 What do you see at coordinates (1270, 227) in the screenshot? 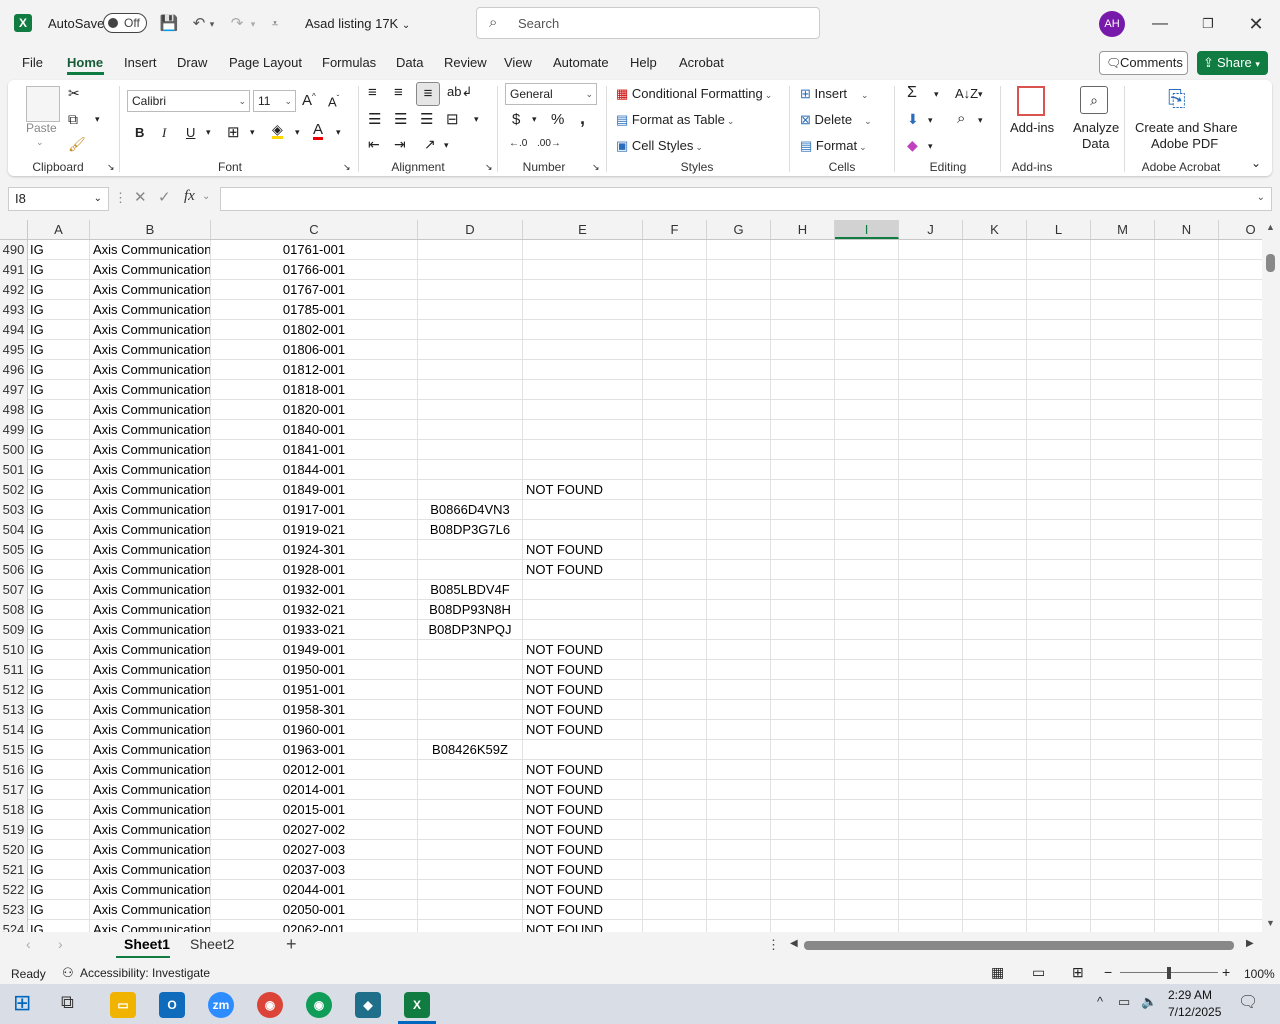
I see `scroll-up-icon: ▲` at bounding box center [1270, 227].